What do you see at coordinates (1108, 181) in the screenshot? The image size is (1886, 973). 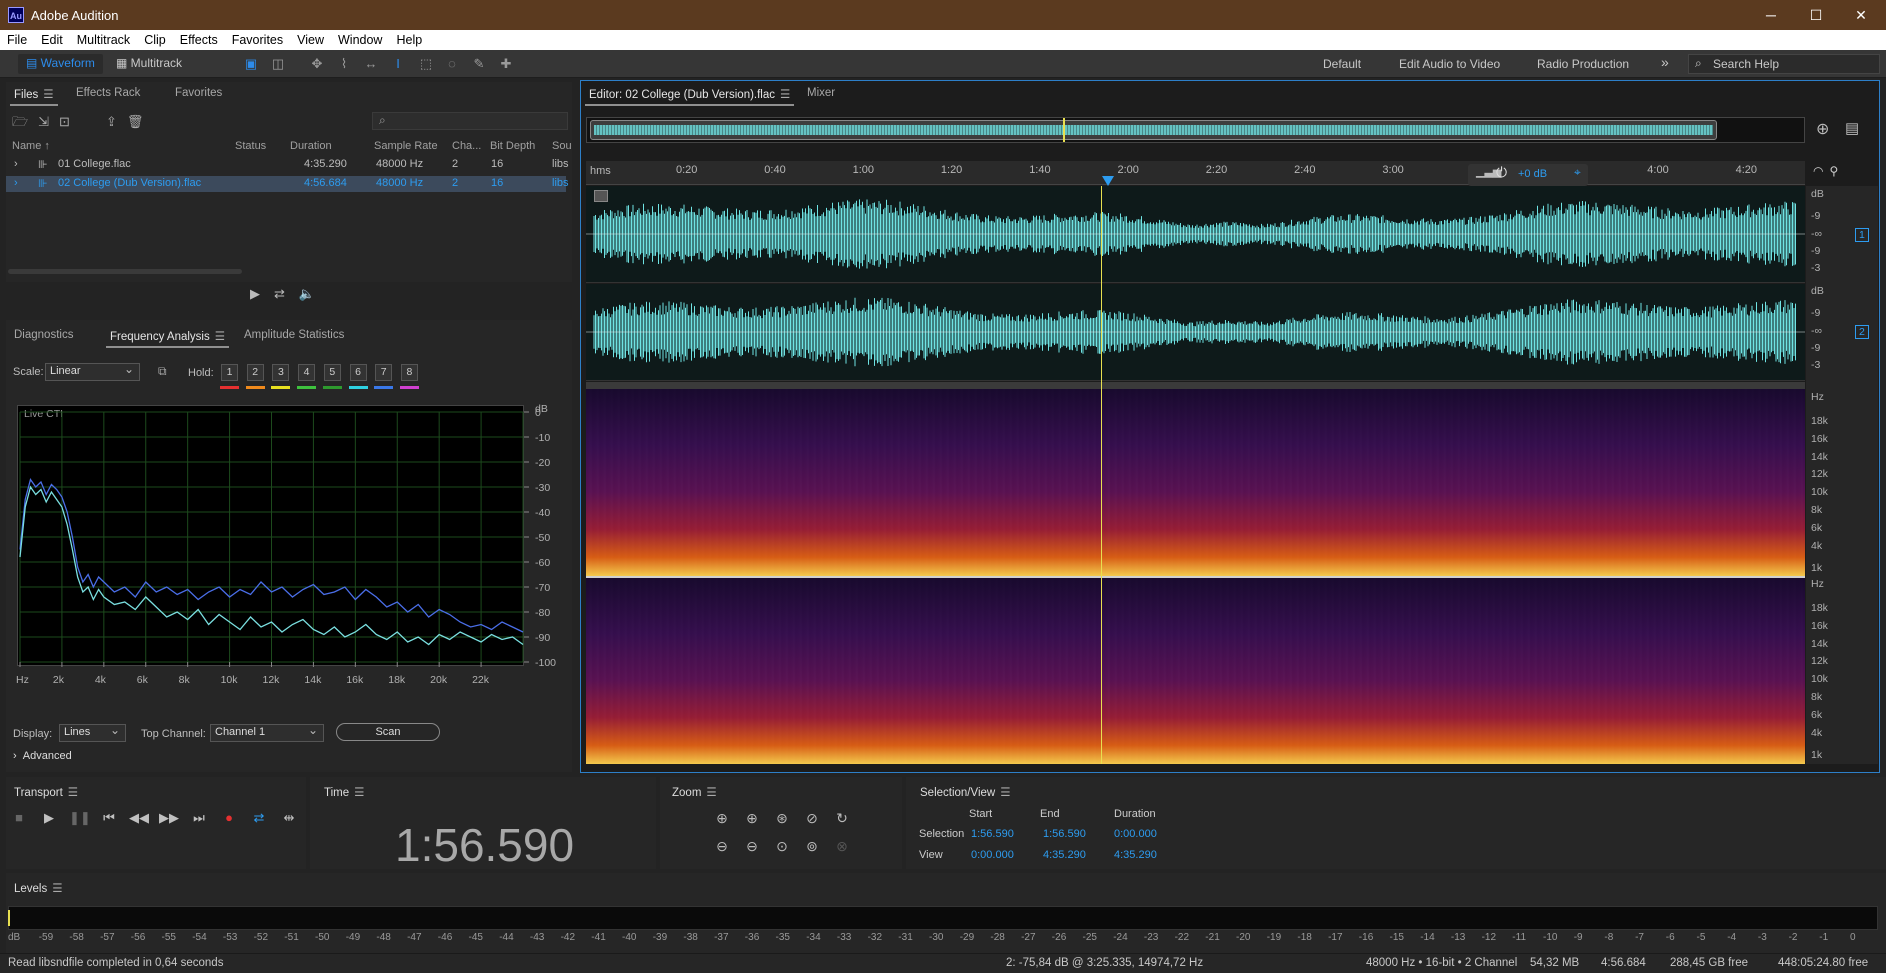 I see `playhead-handle` at bounding box center [1108, 181].